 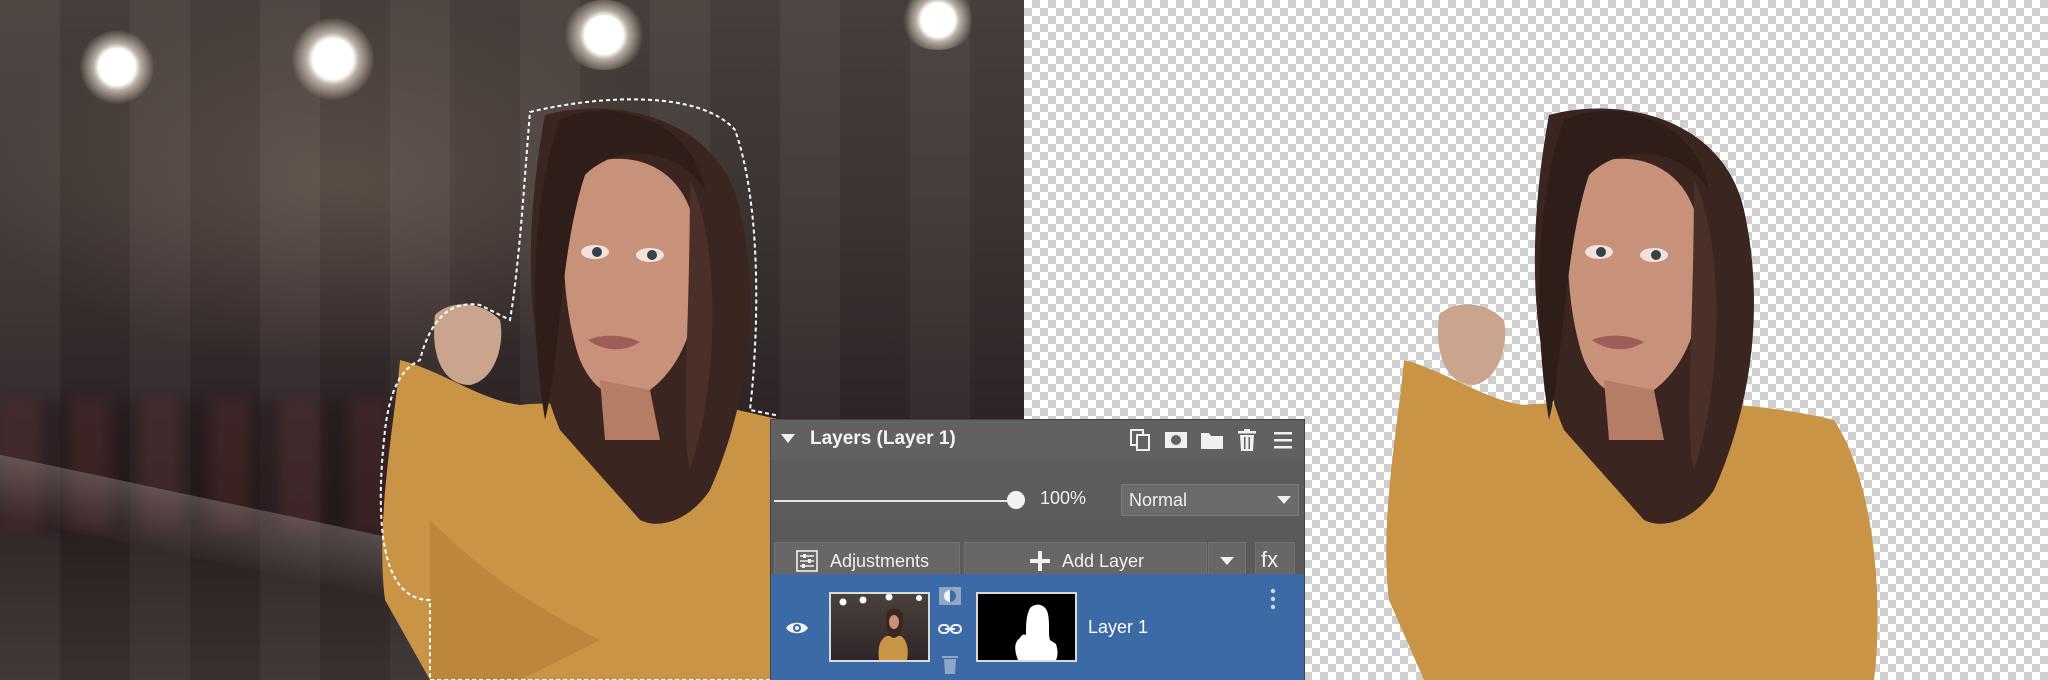 What do you see at coordinates (1103, 561) in the screenshot?
I see `add-layer-label: Add Layer` at bounding box center [1103, 561].